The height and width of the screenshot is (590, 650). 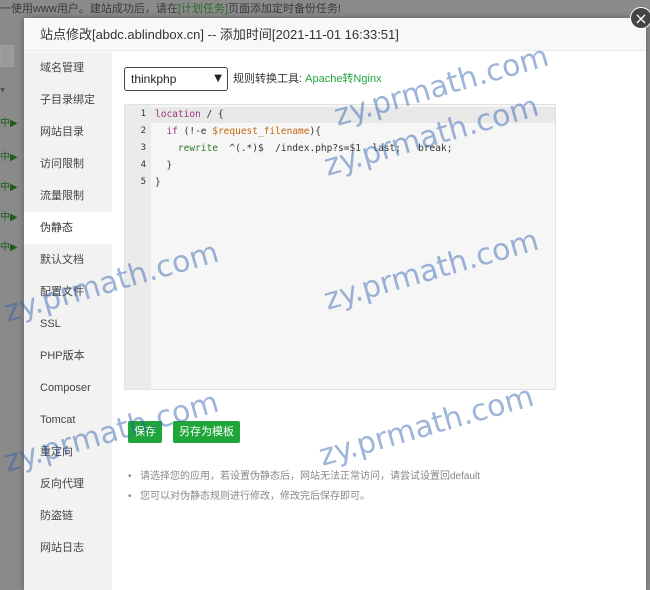 I want to click on nav-item-access-limit: 访问限制, so click(x=68, y=164).